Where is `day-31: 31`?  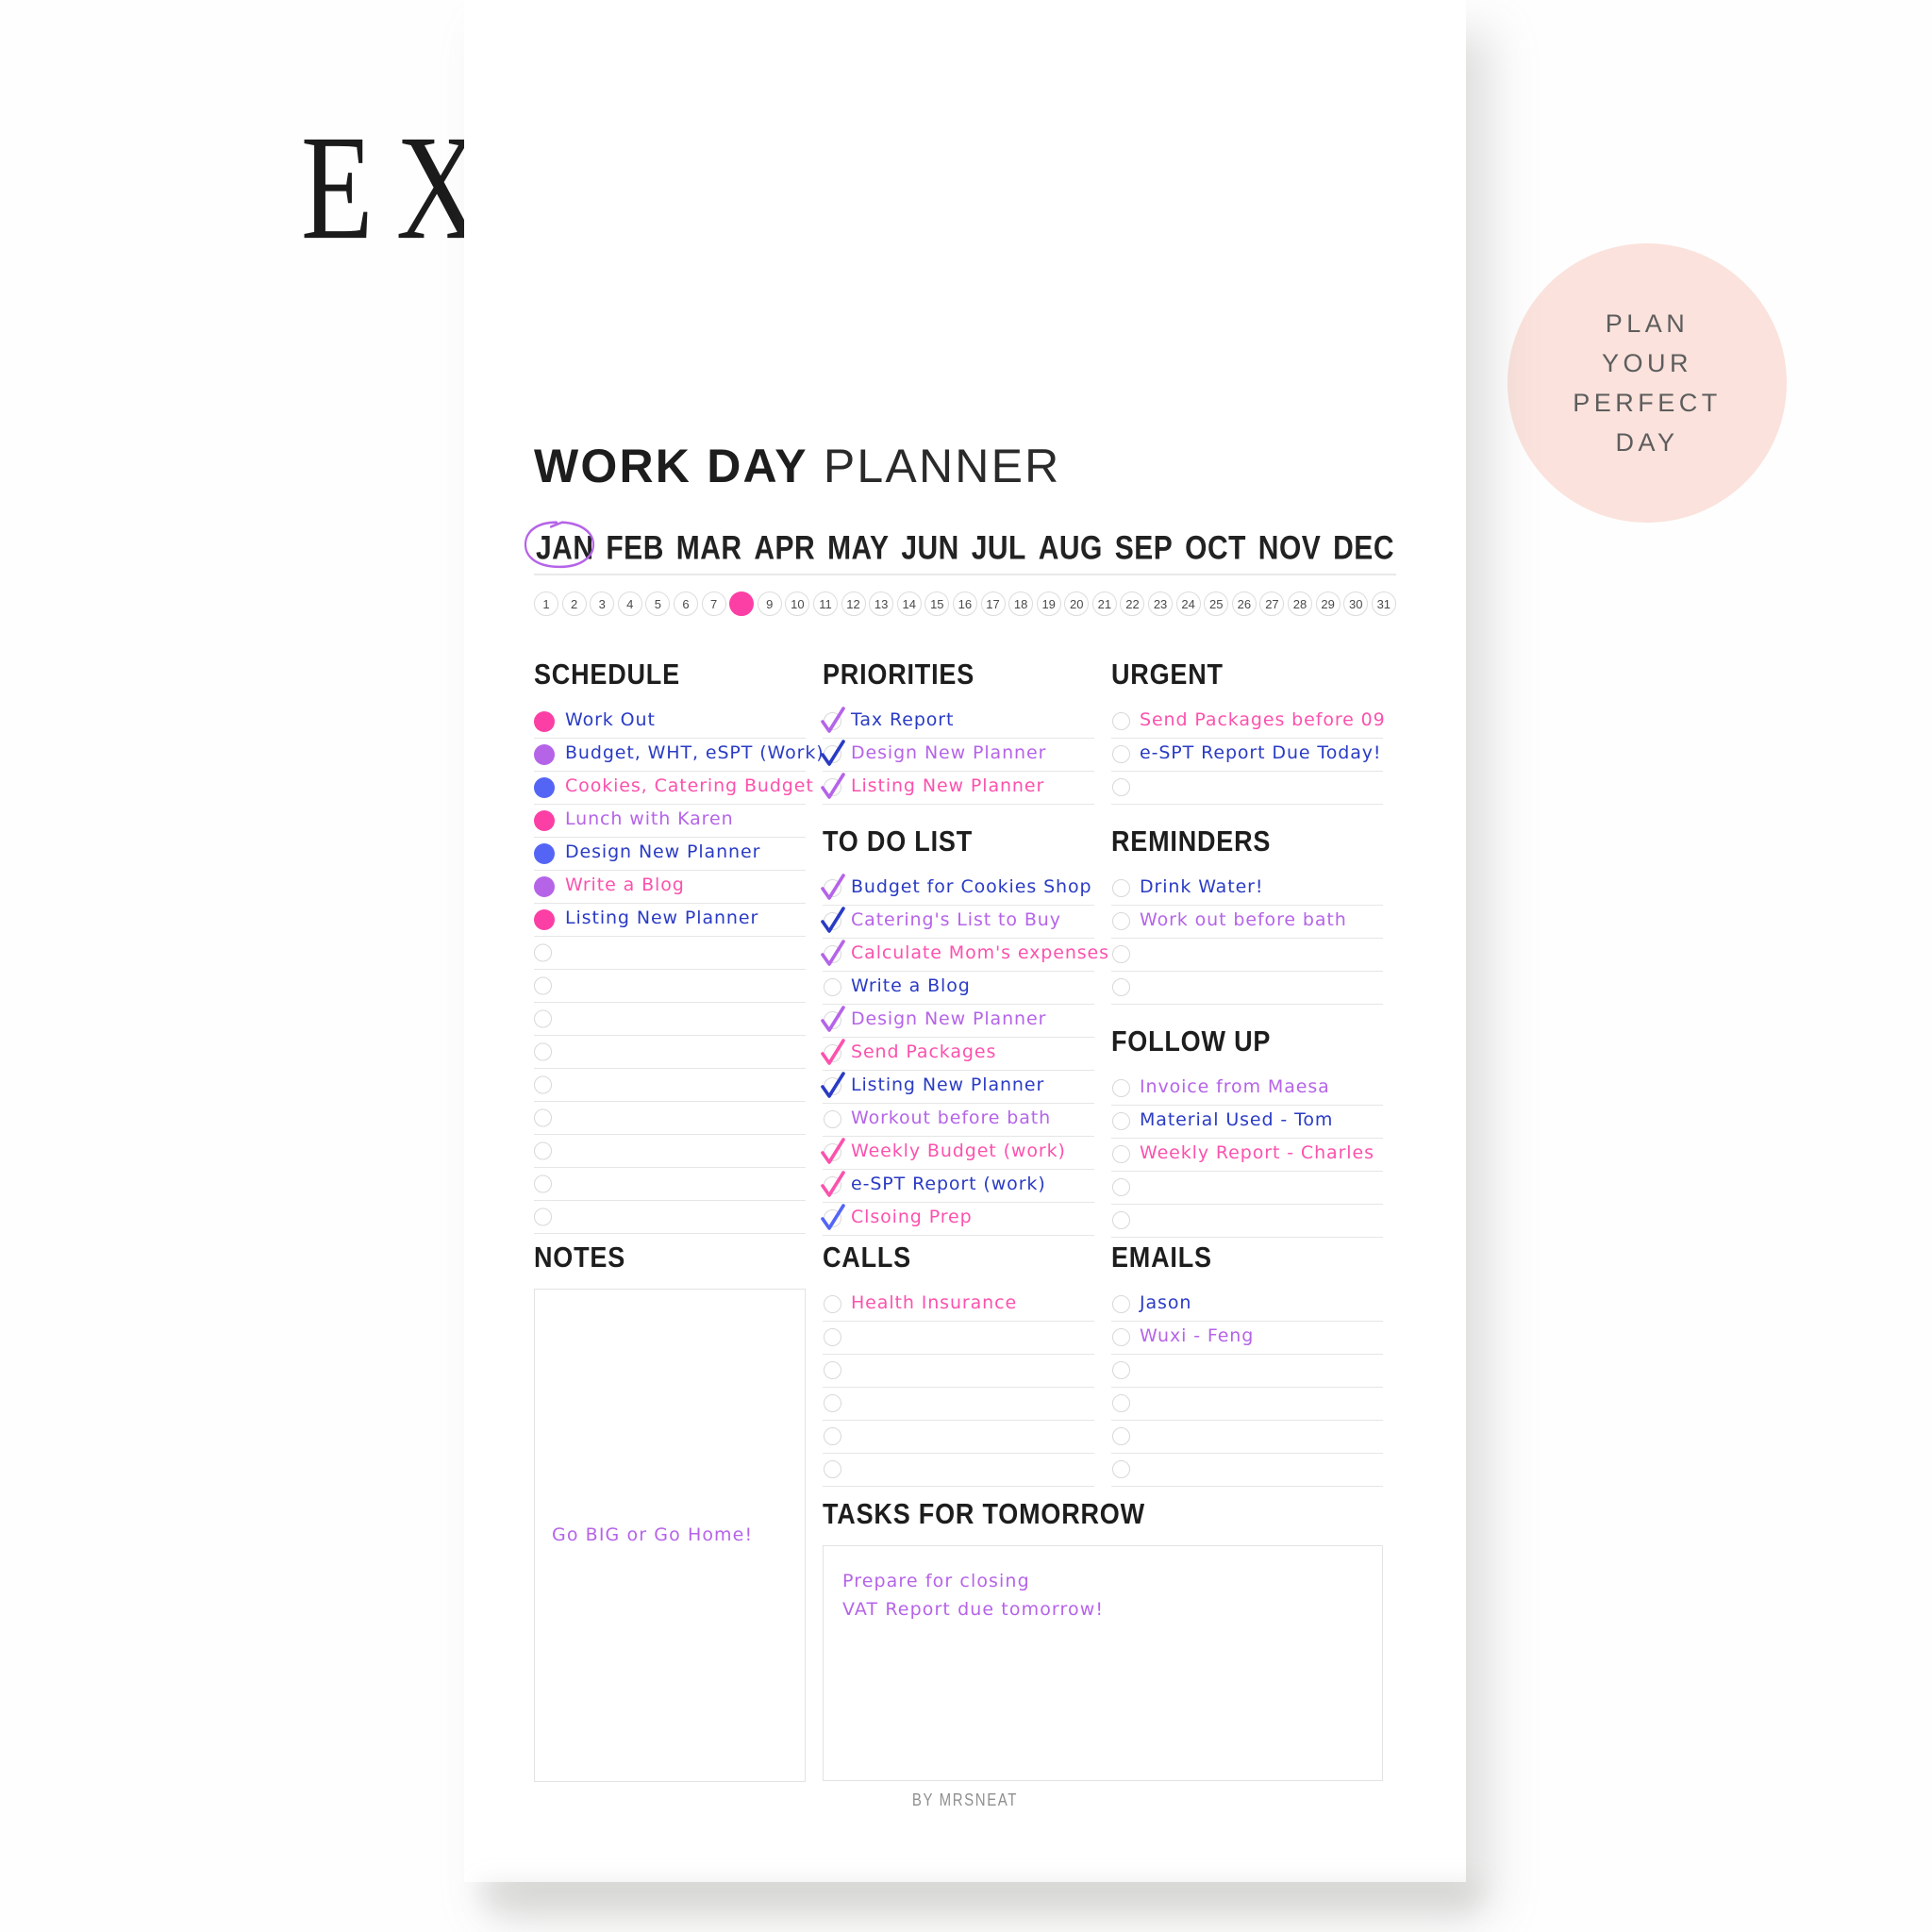 day-31: 31 is located at coordinates (1383, 604).